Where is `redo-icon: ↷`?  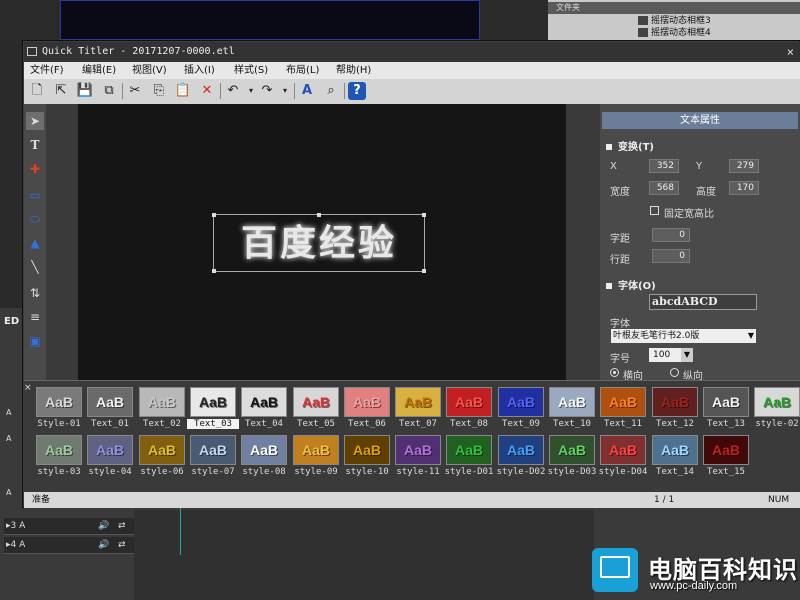
redo-icon: ↷ is located at coordinates (267, 91).